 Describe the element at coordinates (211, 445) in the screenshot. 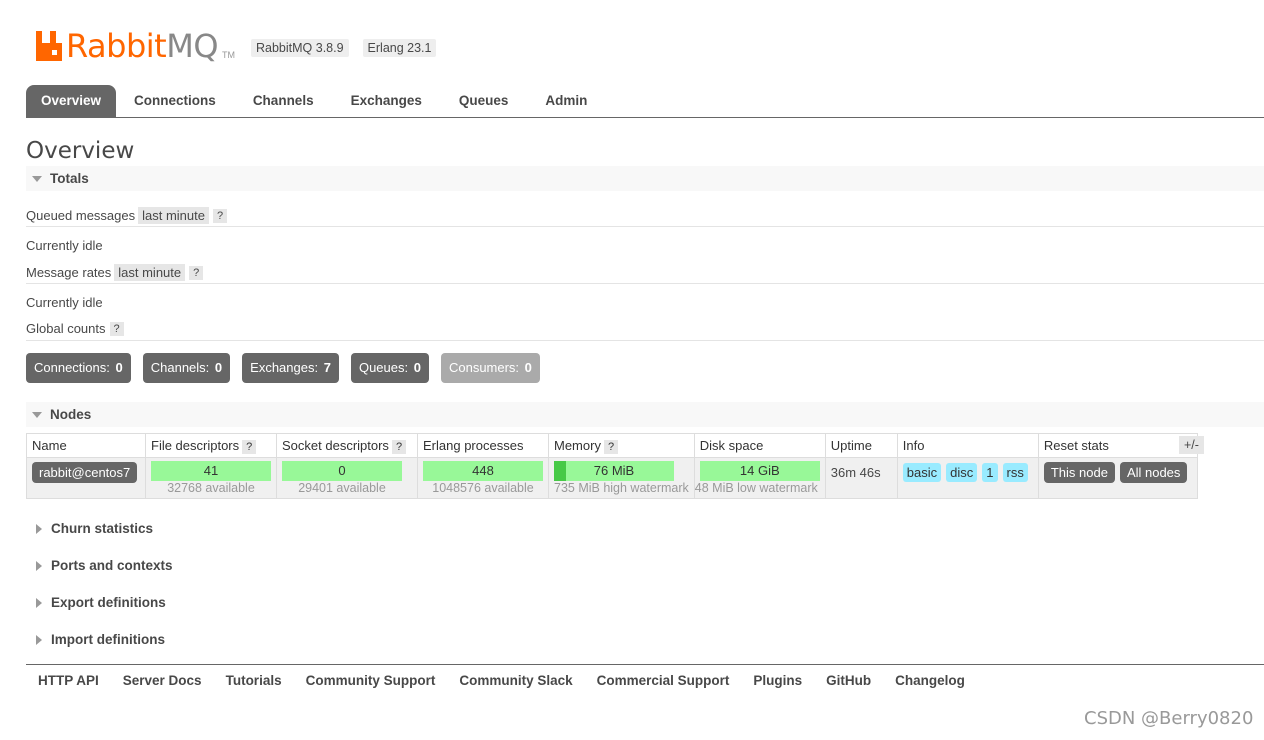

I see `column-header-file-descriptors: File descriptors?` at that location.